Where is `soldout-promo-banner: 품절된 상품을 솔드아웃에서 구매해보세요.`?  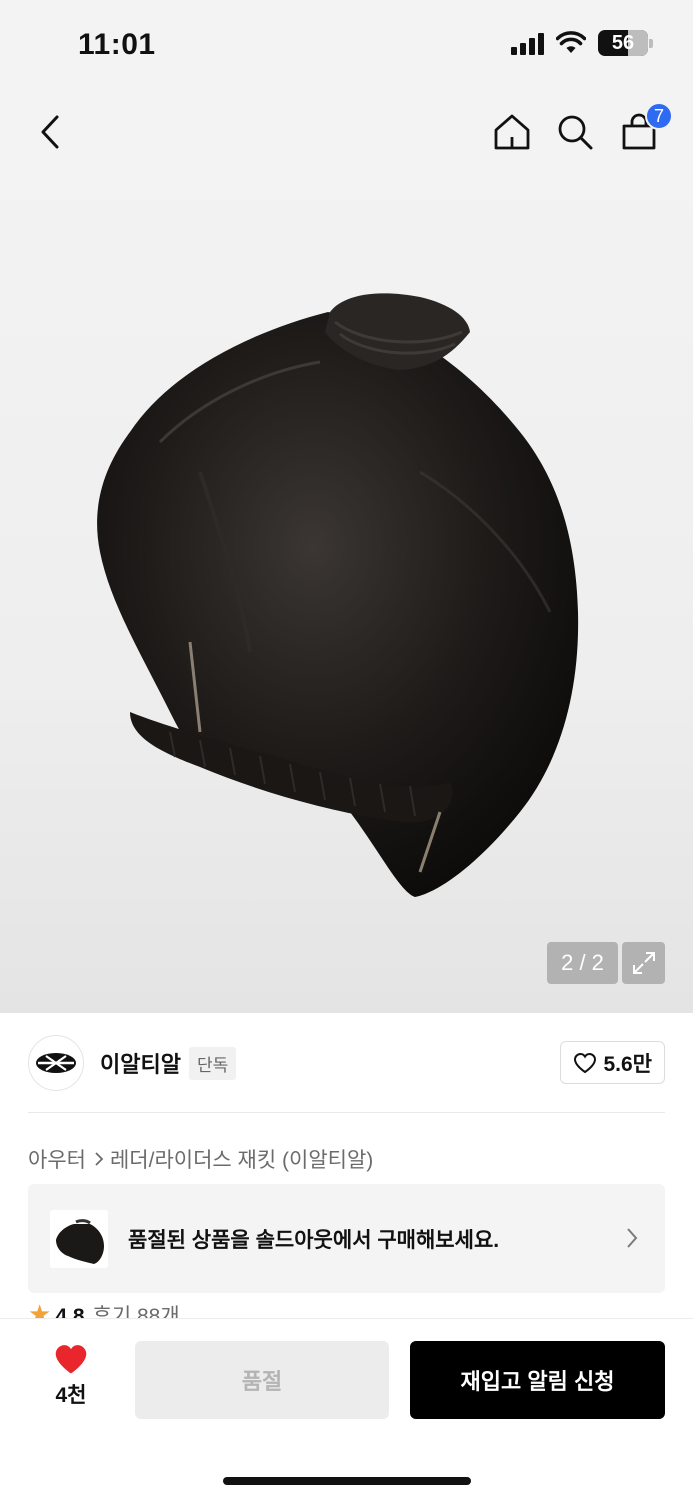 soldout-promo-banner: 품절된 상품을 솔드아웃에서 구매해보세요. is located at coordinates (346, 1238).